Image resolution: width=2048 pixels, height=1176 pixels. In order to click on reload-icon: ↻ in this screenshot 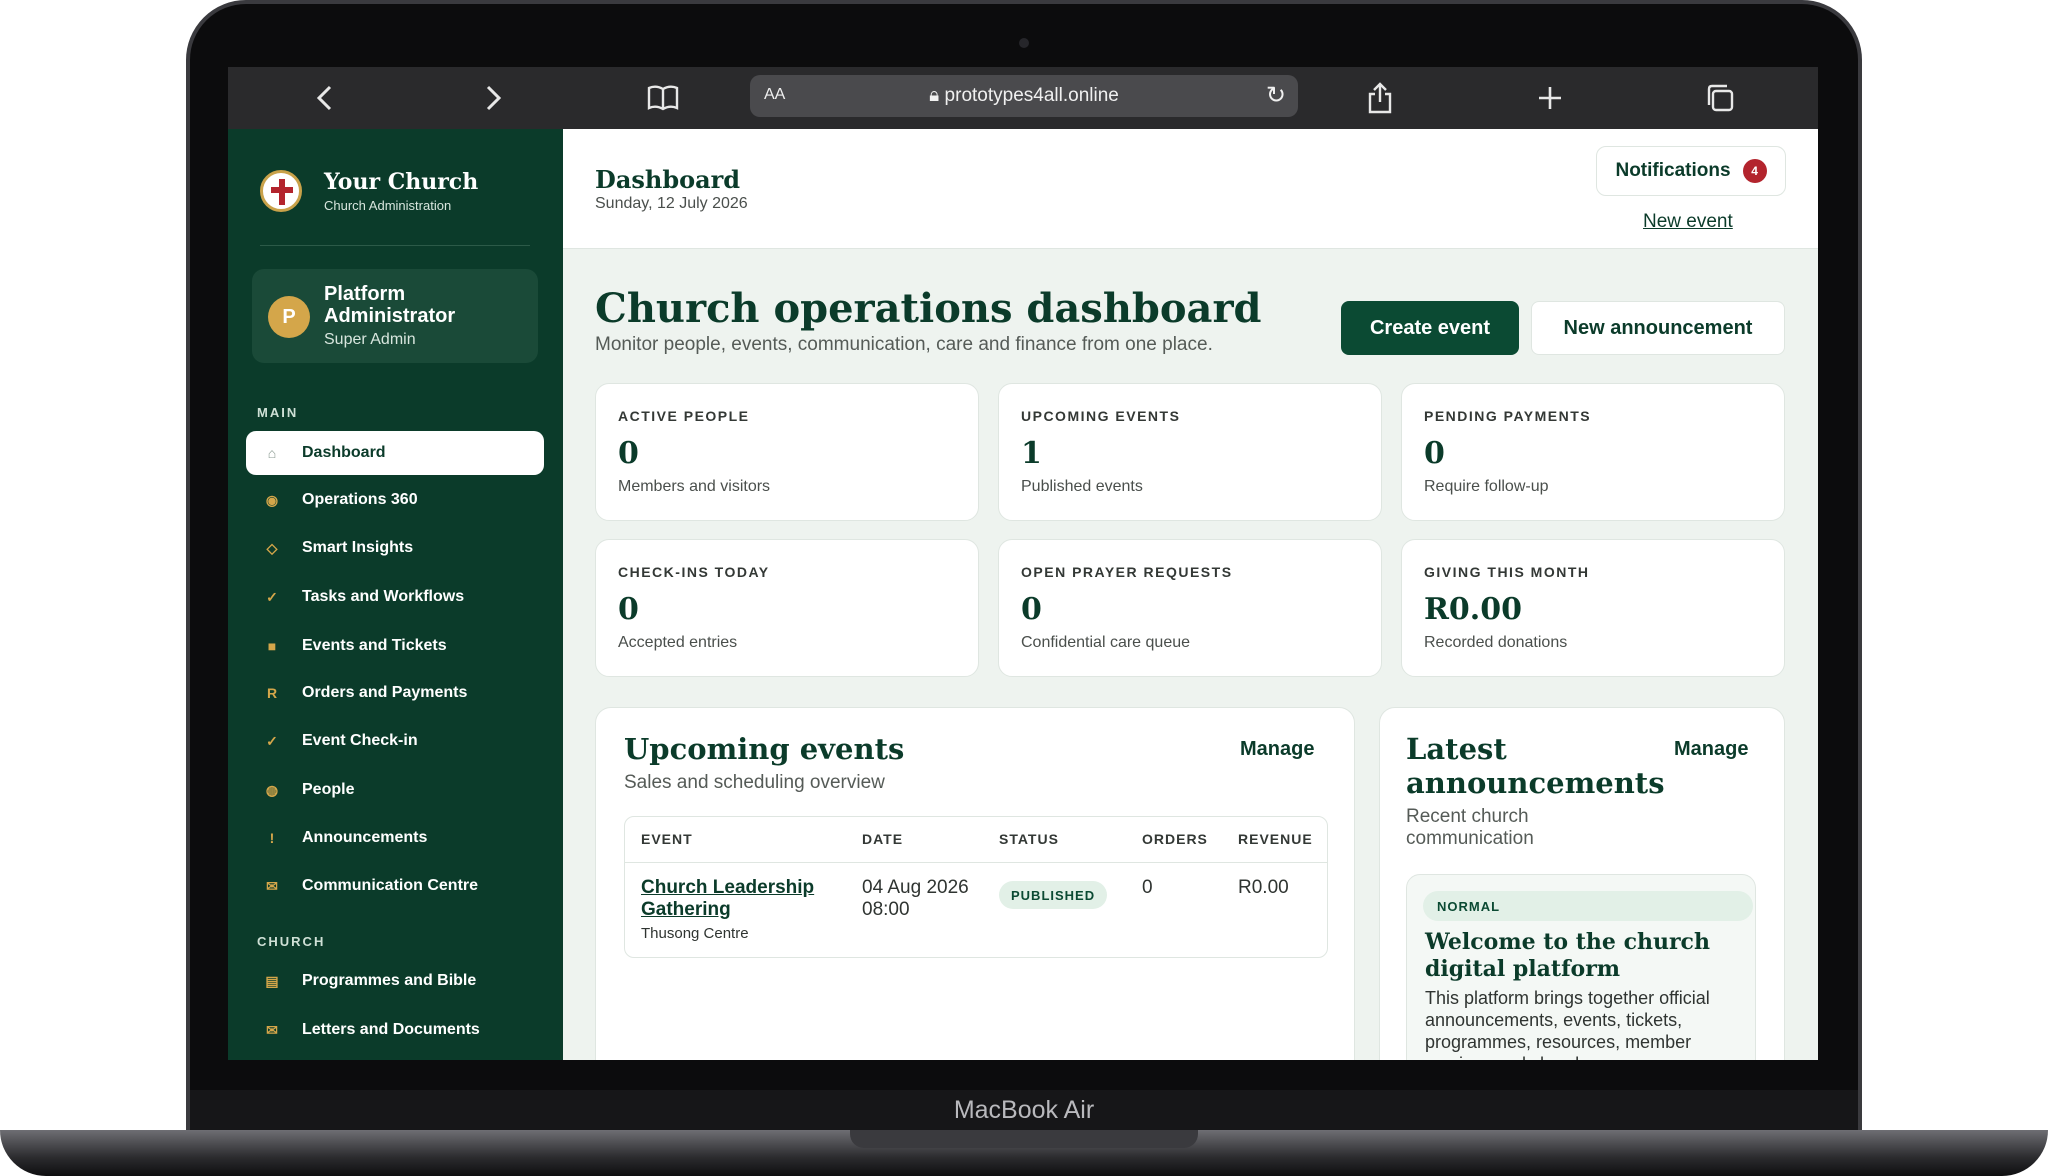, I will do `click(1276, 95)`.